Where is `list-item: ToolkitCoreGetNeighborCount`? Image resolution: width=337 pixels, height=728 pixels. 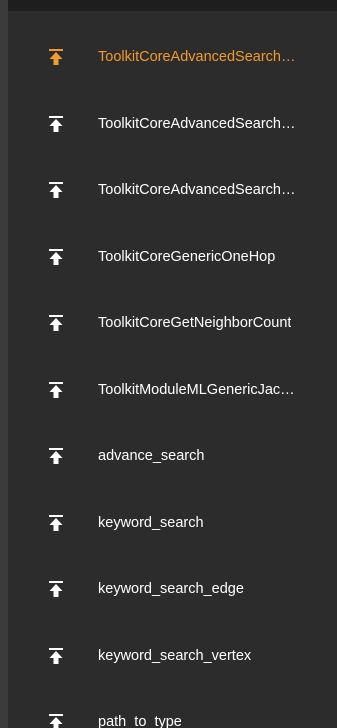
list-item: ToolkitCoreGetNeighborCount is located at coordinates (172, 323).